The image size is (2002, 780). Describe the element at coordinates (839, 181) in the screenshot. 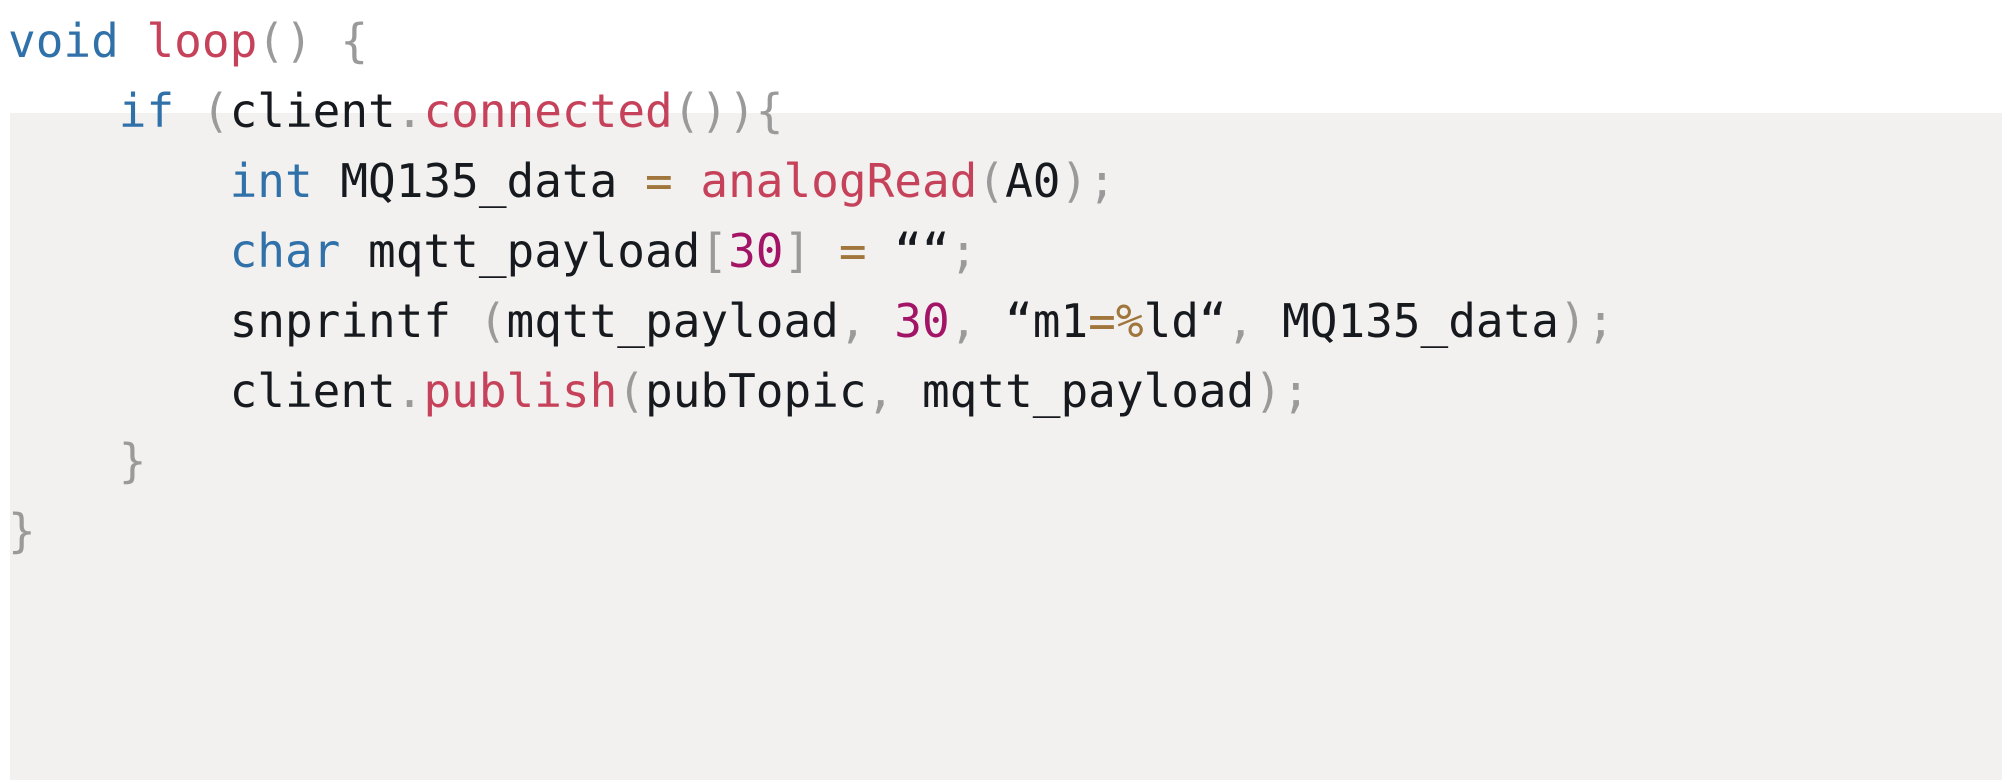

I see `code-token: analogRead` at that location.